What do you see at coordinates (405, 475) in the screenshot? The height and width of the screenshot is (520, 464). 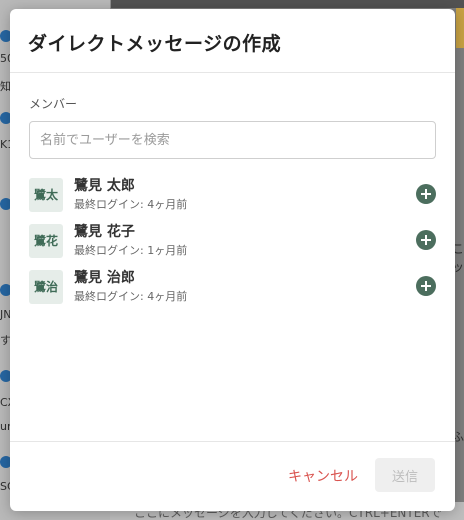 I see `send-button: 送信` at bounding box center [405, 475].